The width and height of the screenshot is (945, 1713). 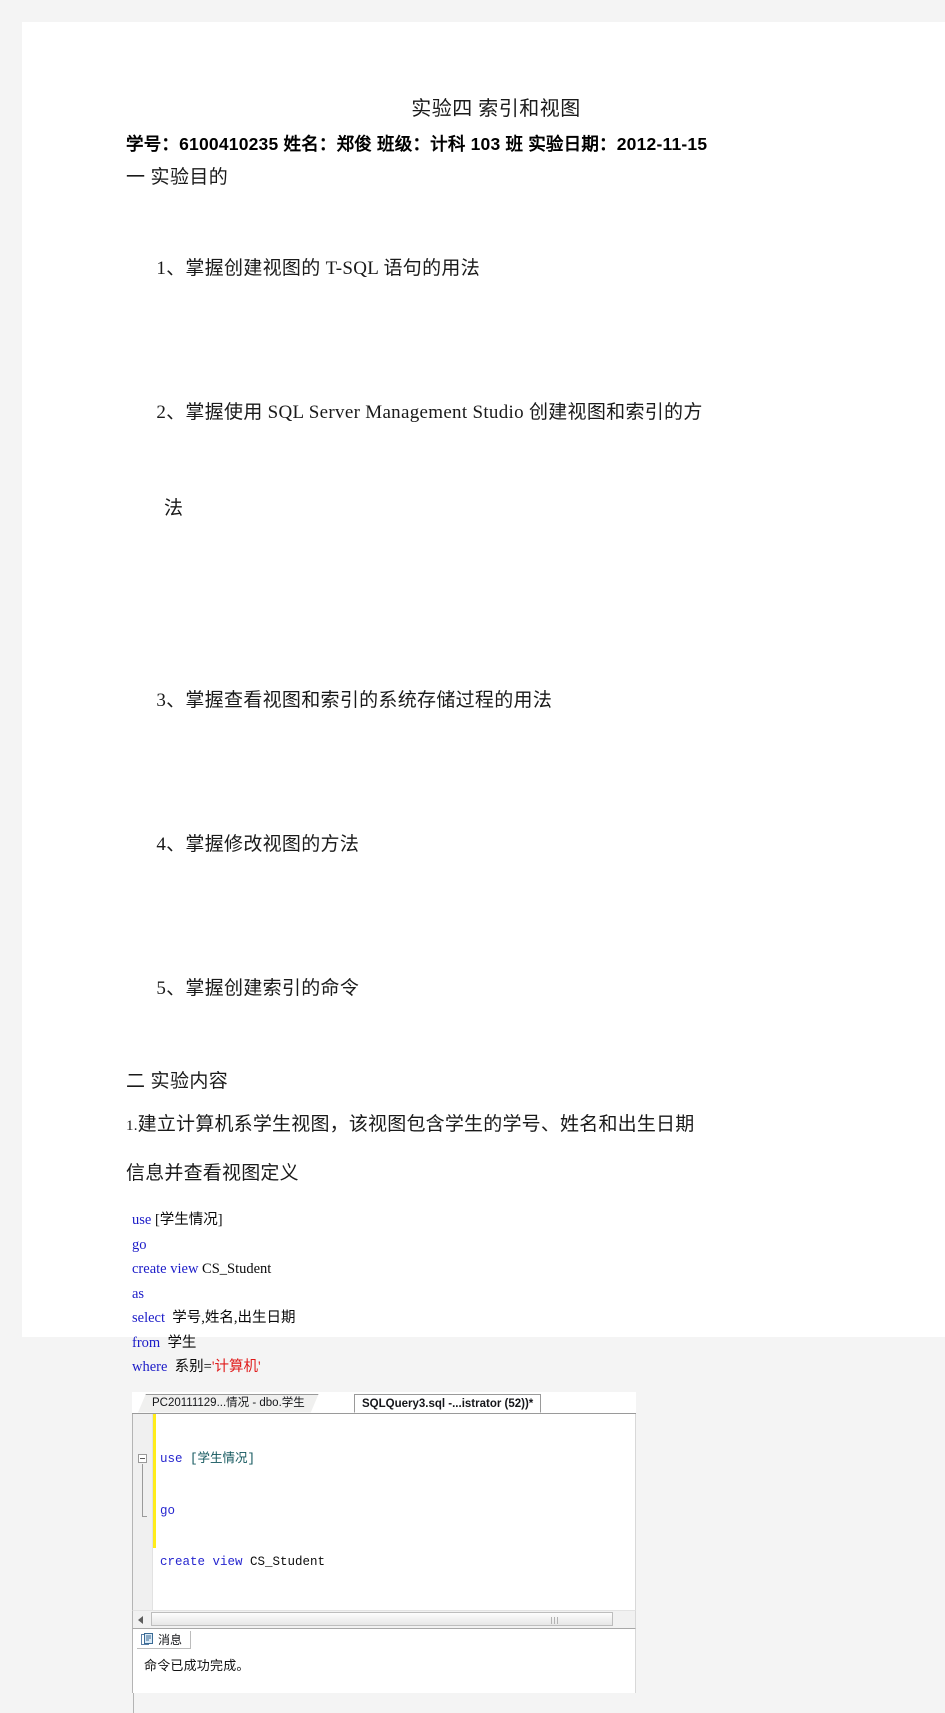 I want to click on tab-messages: 消息, so click(x=164, y=1639).